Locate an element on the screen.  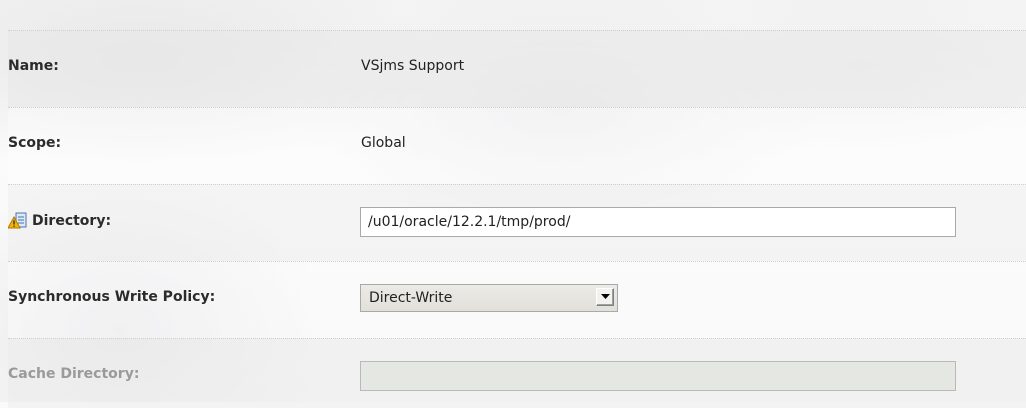
name-label: Name: is located at coordinates (33, 66).